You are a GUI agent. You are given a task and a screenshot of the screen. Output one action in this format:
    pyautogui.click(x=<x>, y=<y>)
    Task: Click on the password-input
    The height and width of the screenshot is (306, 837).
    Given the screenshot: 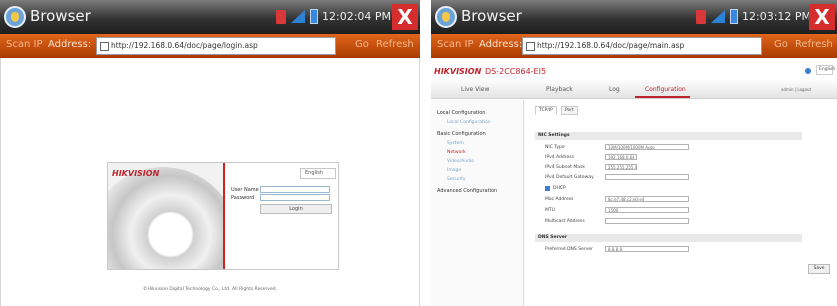 What is the action you would take?
    pyautogui.click(x=295, y=197)
    